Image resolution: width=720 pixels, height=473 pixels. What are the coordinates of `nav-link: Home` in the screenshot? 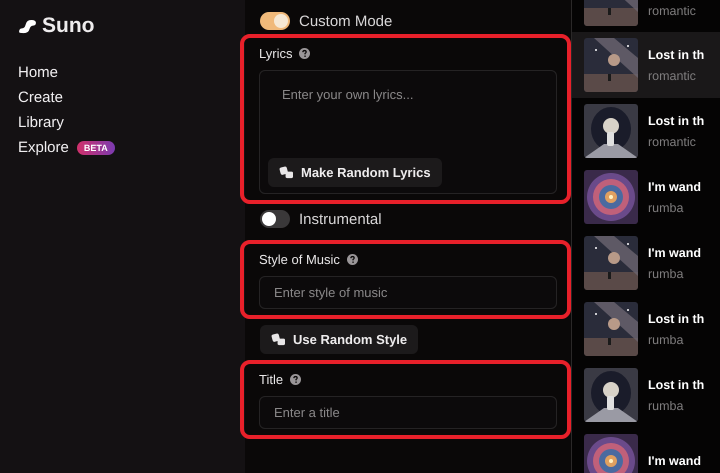 It's located at (38, 72).